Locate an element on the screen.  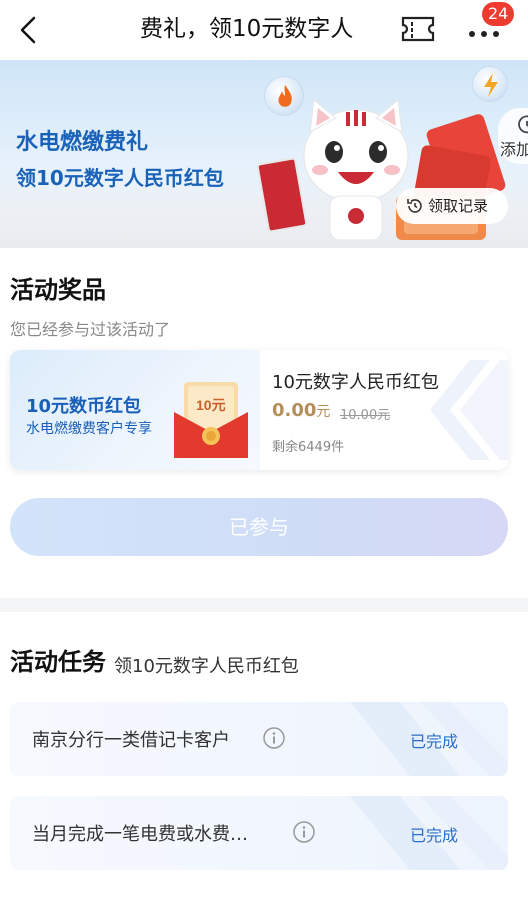
prize-price-unit: 元 is located at coordinates (323, 412).